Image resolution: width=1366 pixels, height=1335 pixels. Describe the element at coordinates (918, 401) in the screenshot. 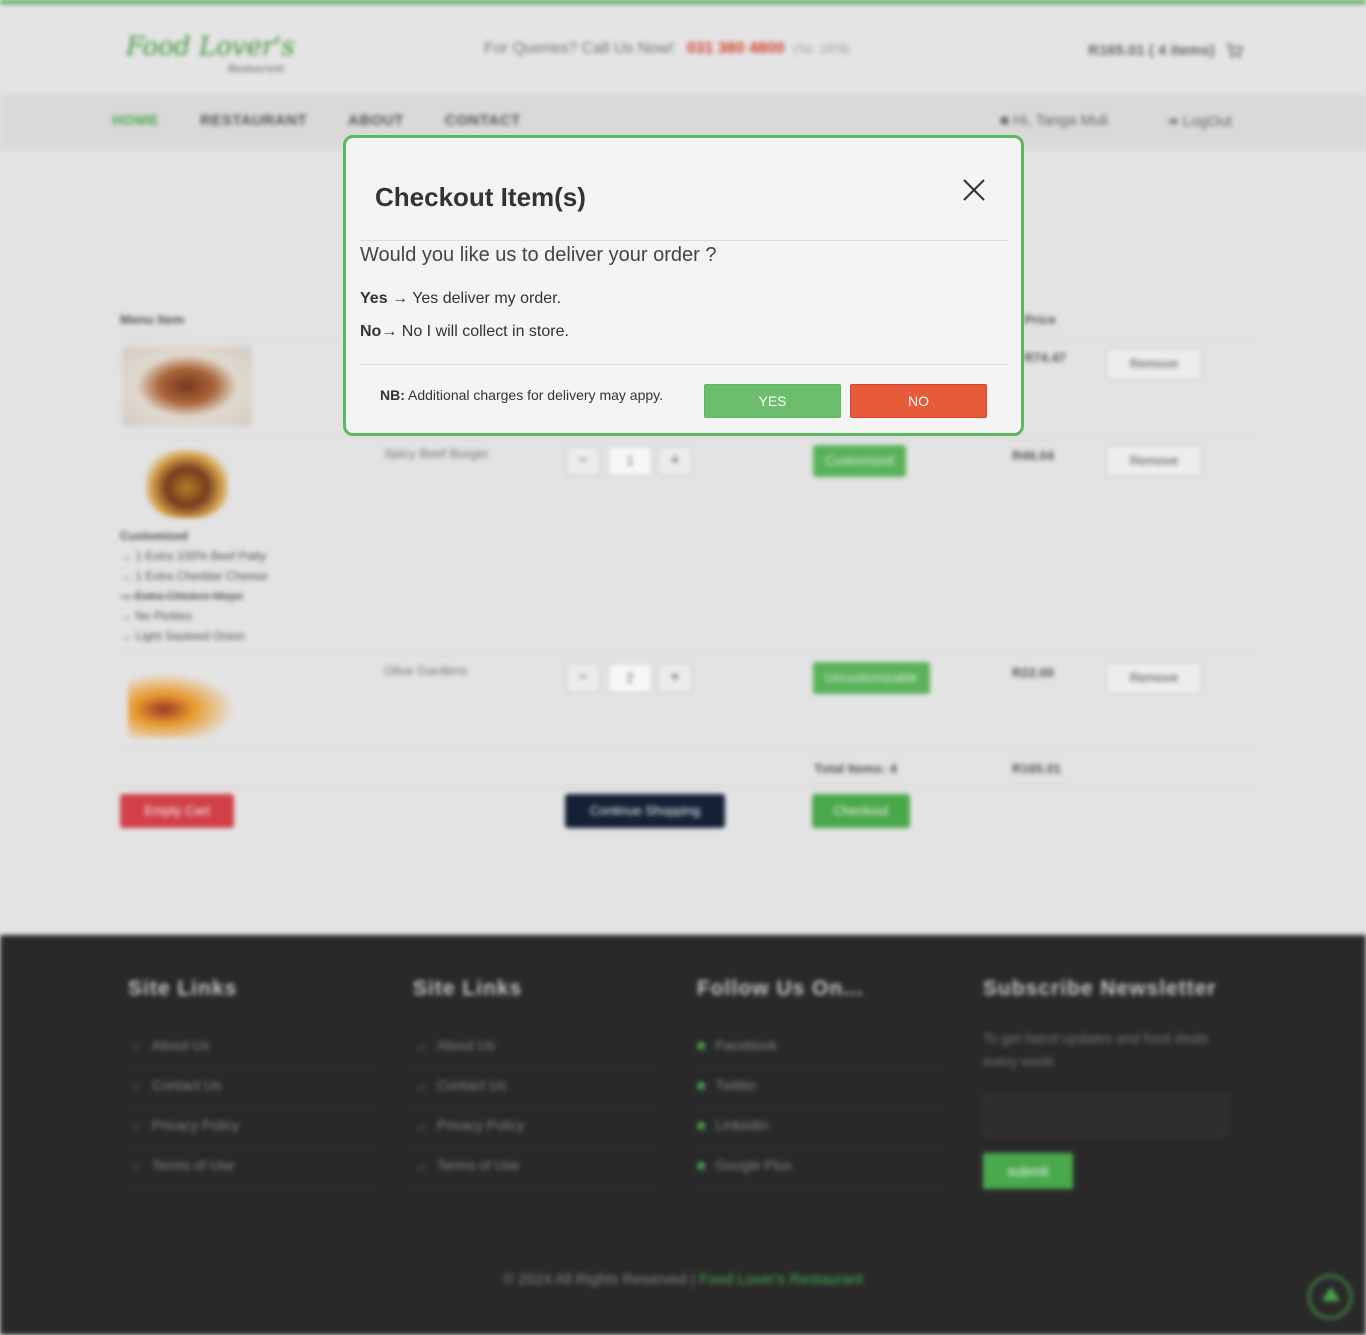

I see `no-button: NO` at that location.